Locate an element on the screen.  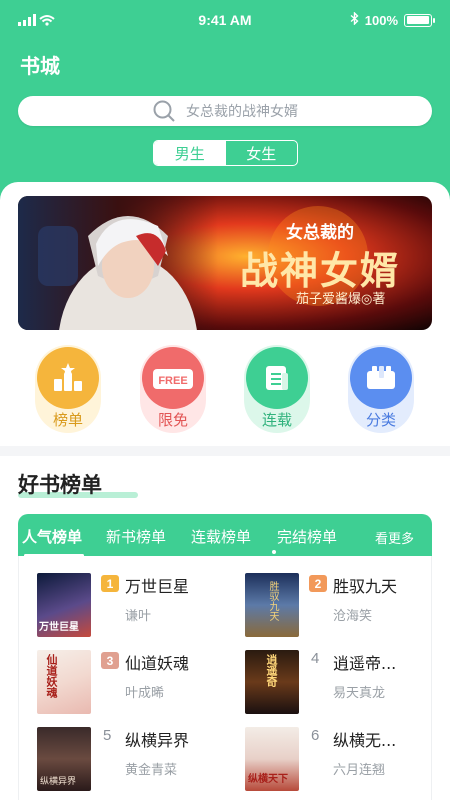
book-title: 胜驭九天 is located at coordinates (365, 586).